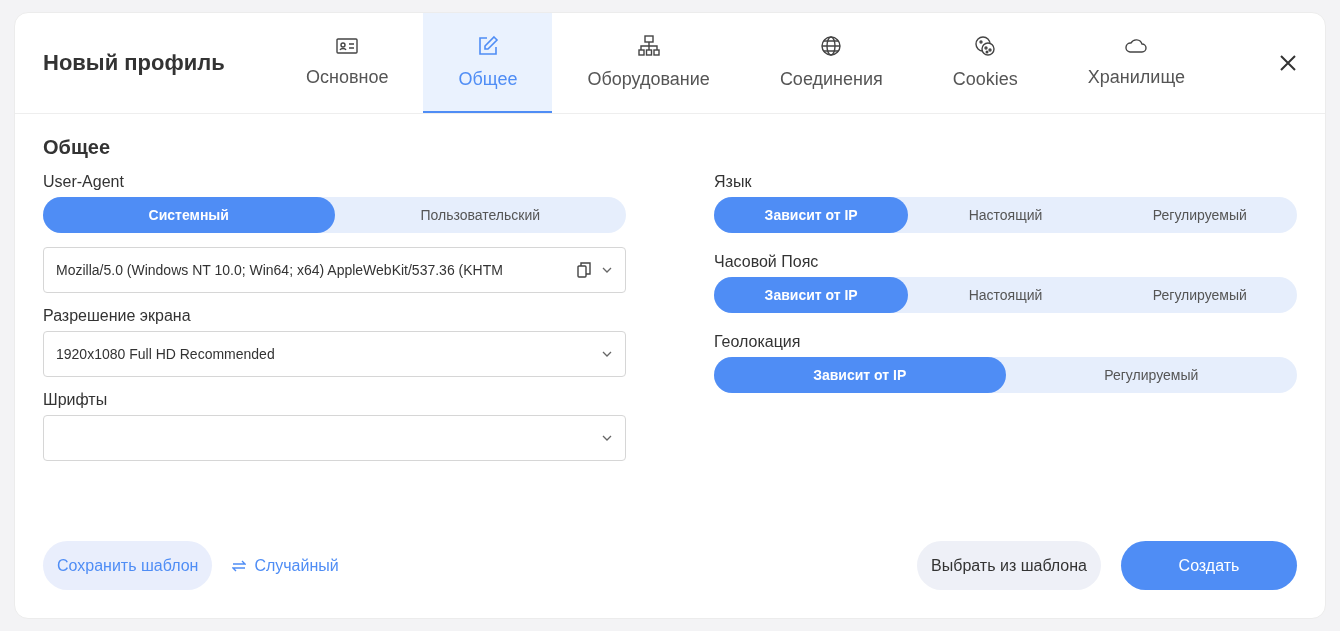 The height and width of the screenshot is (631, 1340). I want to click on field-label: Часовой Пояс, so click(766, 262).